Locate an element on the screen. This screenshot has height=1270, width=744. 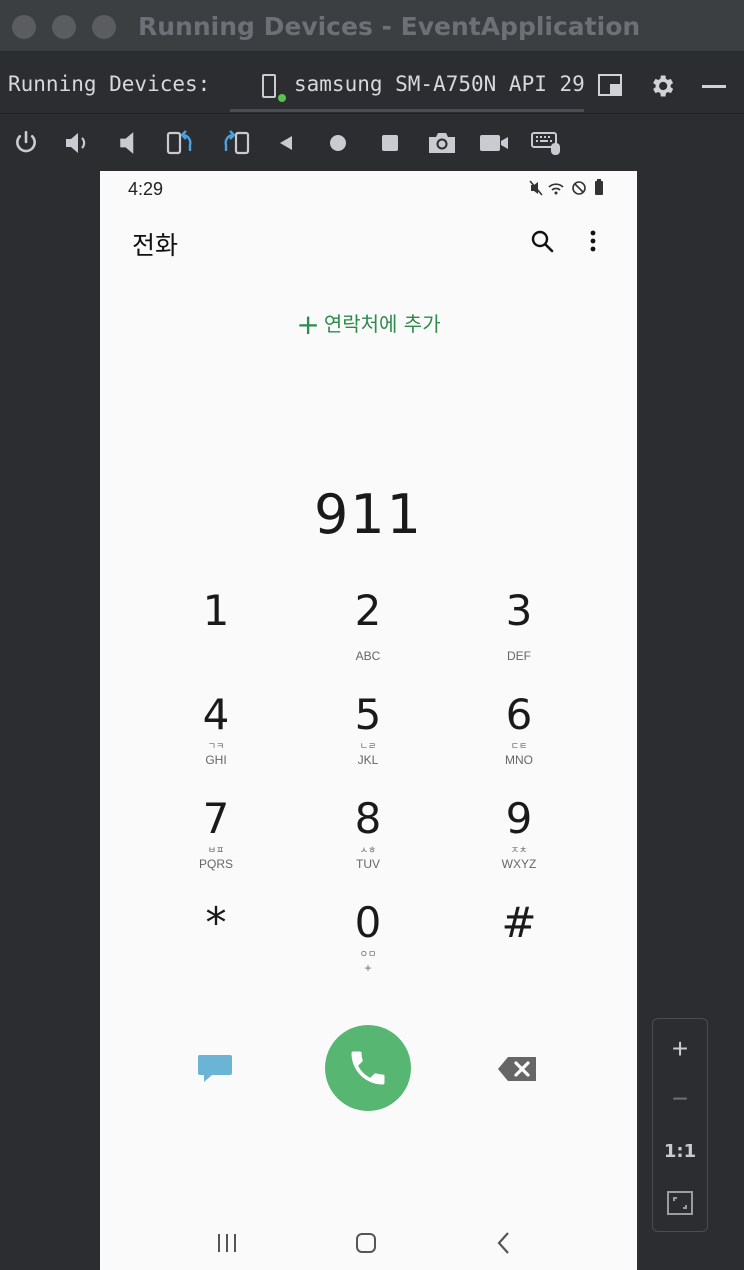
dial-key-letters: JKL is located at coordinates (368, 760).